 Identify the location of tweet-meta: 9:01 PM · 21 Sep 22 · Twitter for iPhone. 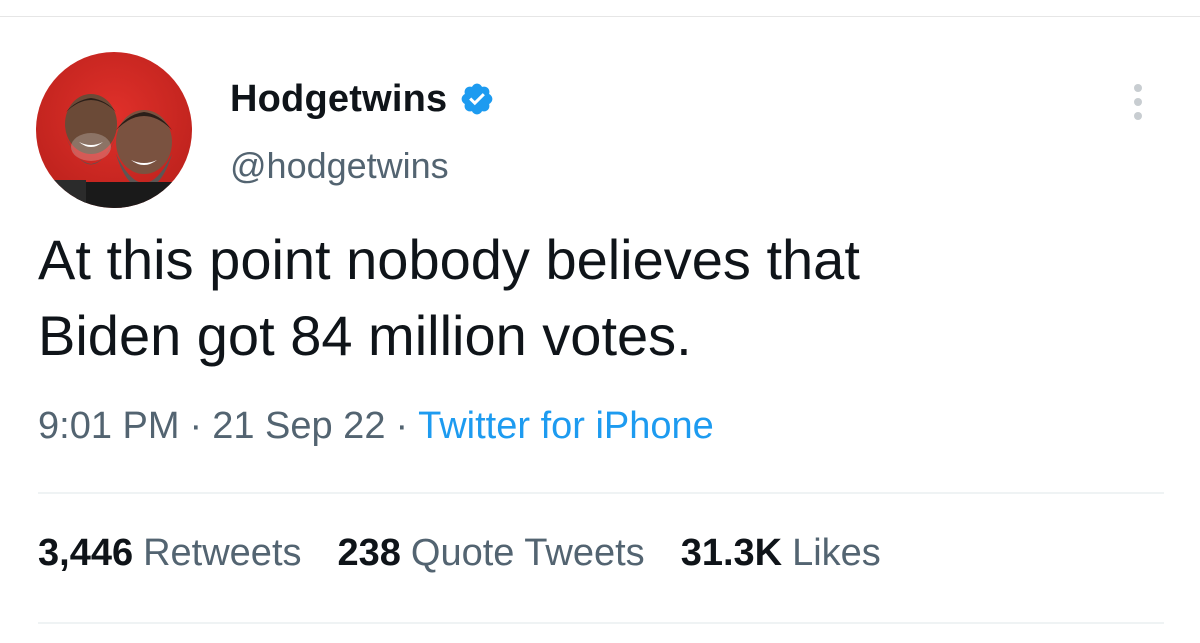
(376, 426).